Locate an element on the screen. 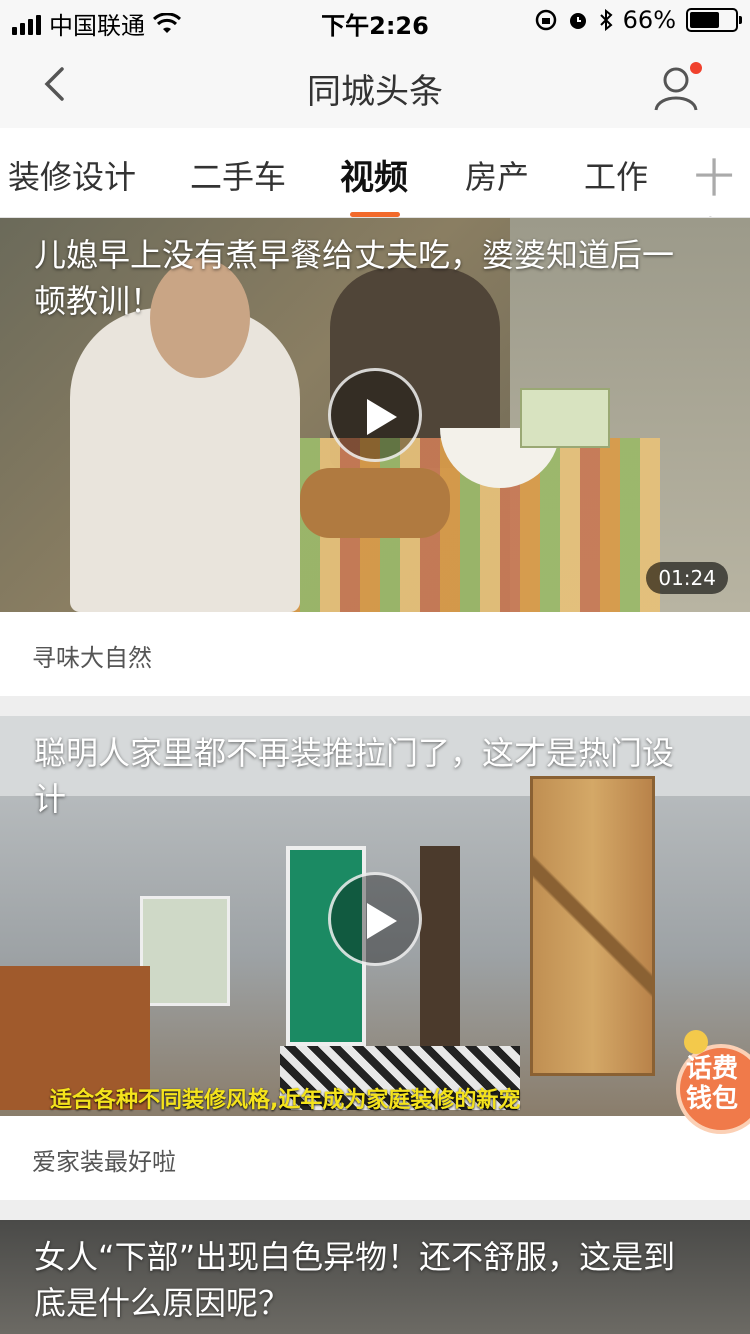  battery-fill is located at coordinates (705, 20).